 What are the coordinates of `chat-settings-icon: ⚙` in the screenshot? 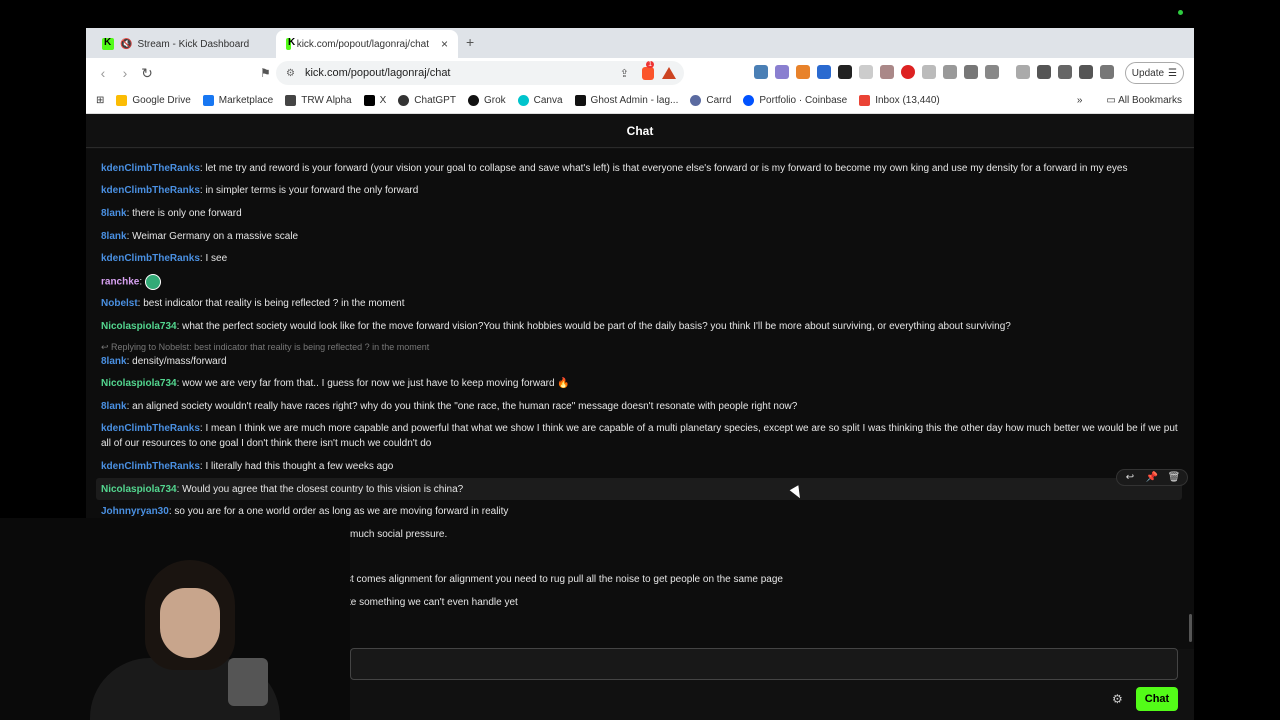 It's located at (1117, 699).